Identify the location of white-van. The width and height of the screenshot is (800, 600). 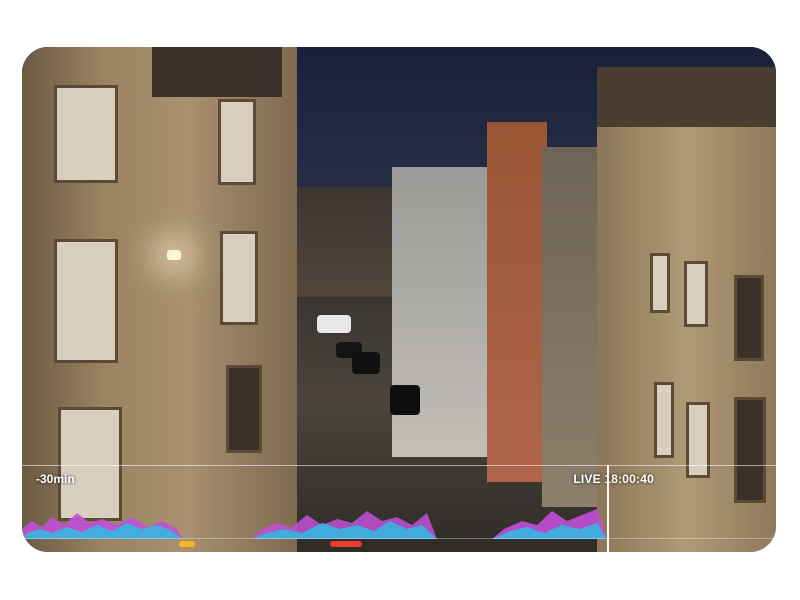
(334, 324).